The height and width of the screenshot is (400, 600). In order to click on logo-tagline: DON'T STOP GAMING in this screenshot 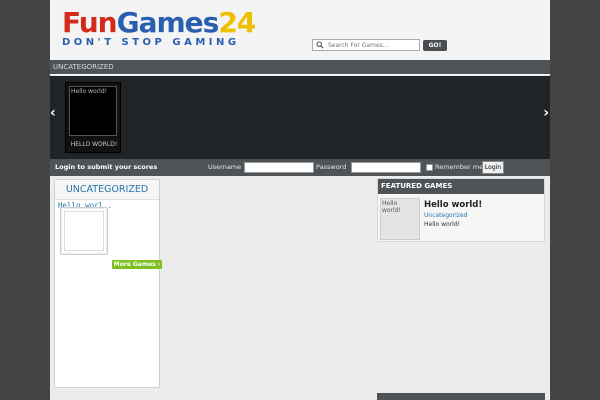, I will do `click(151, 42)`.